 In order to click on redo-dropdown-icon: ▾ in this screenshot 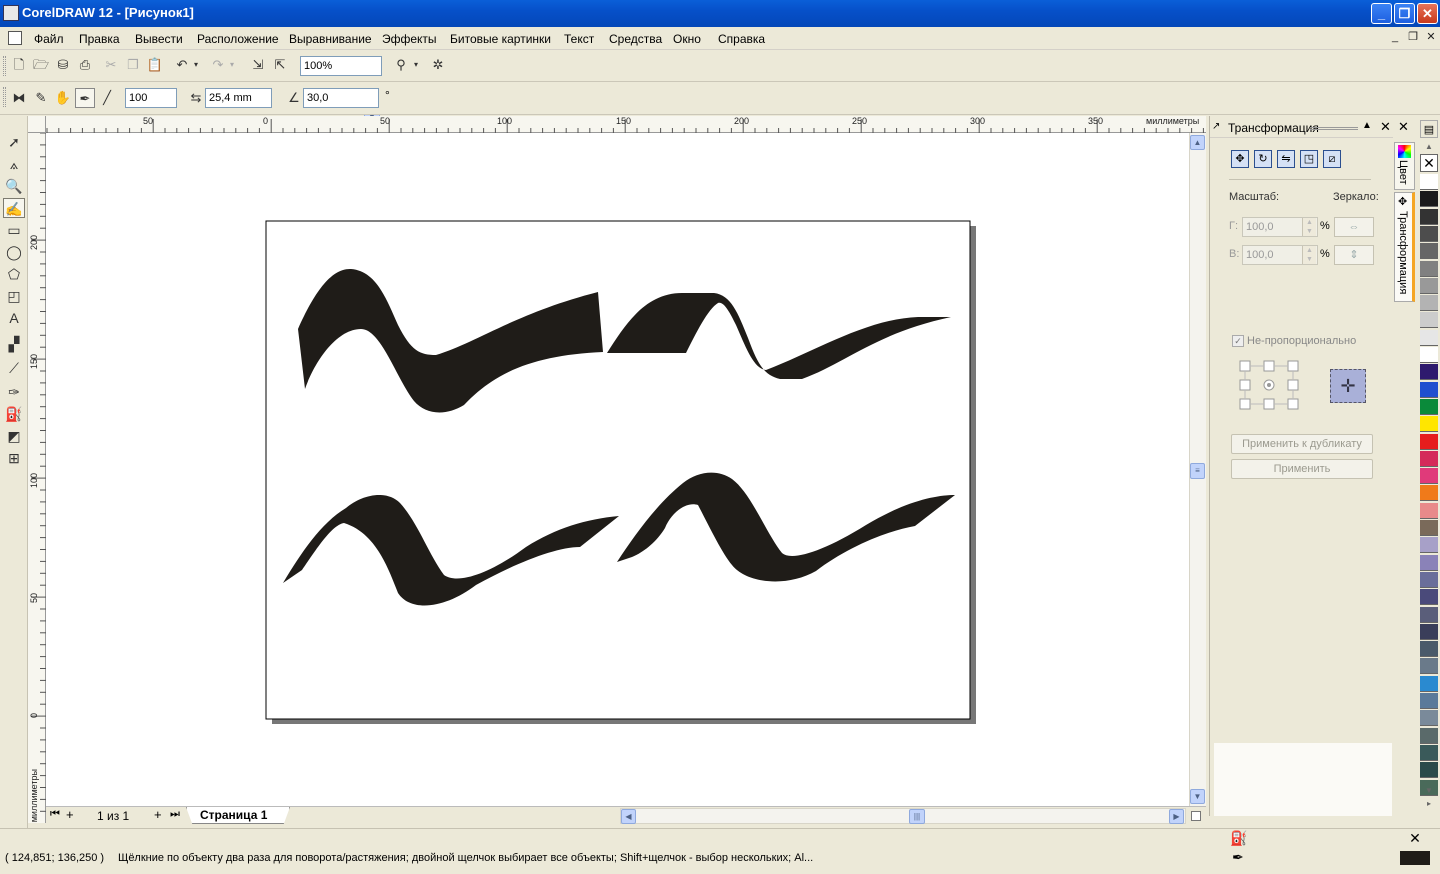, I will do `click(232, 65)`.